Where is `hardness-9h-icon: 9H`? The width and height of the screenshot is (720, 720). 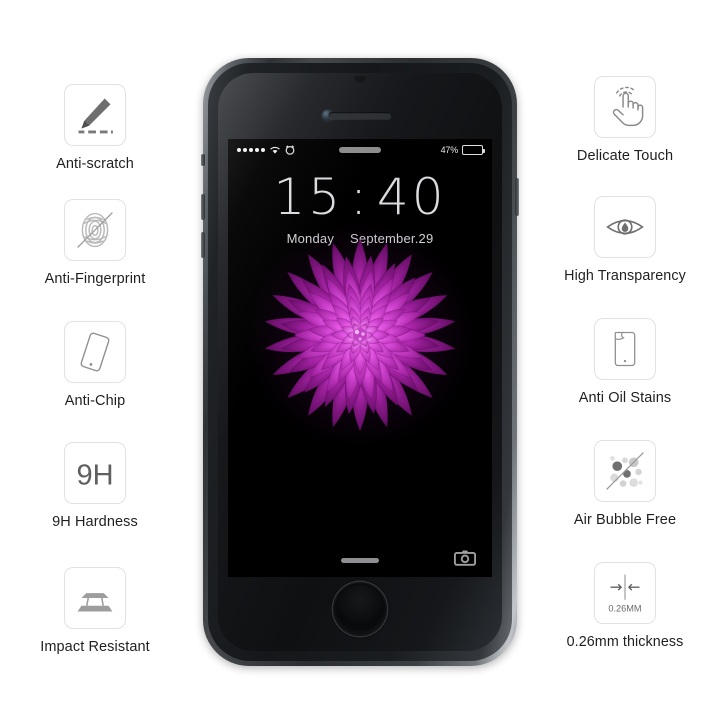 hardness-9h-icon: 9H is located at coordinates (95, 473).